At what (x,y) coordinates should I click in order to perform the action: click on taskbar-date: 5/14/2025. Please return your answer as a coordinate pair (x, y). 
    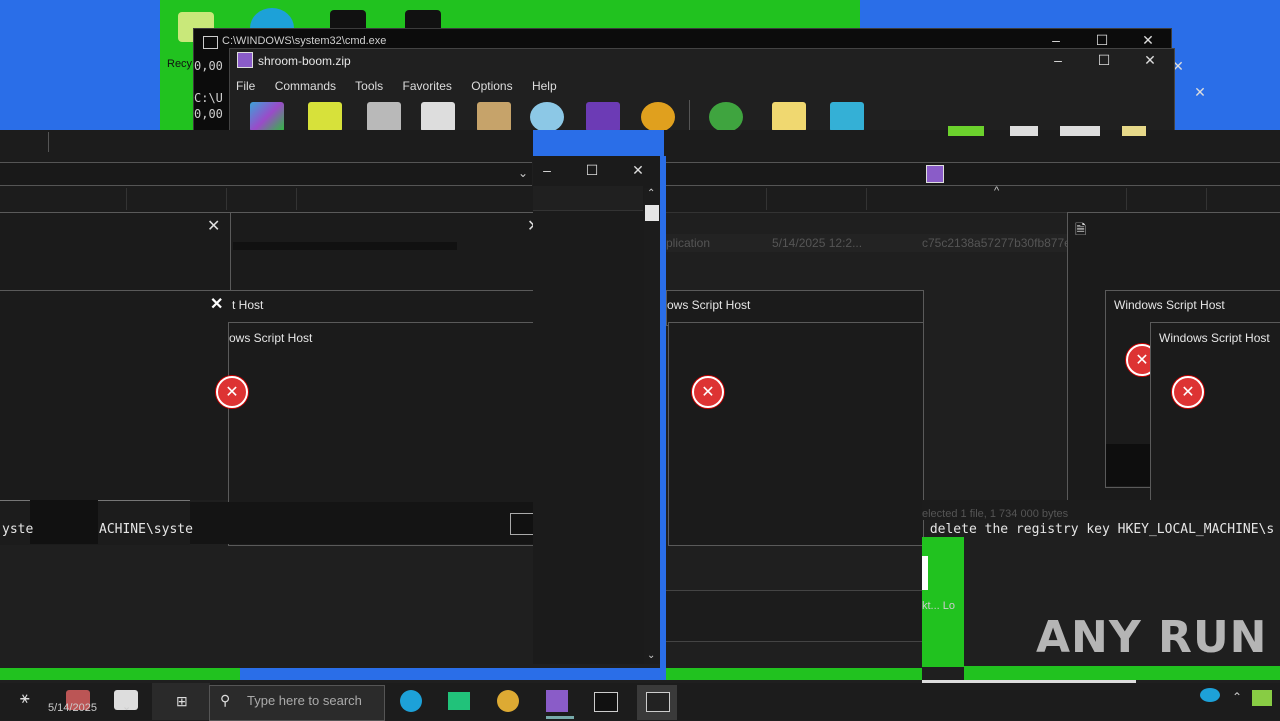
    Looking at the image, I should click on (72, 708).